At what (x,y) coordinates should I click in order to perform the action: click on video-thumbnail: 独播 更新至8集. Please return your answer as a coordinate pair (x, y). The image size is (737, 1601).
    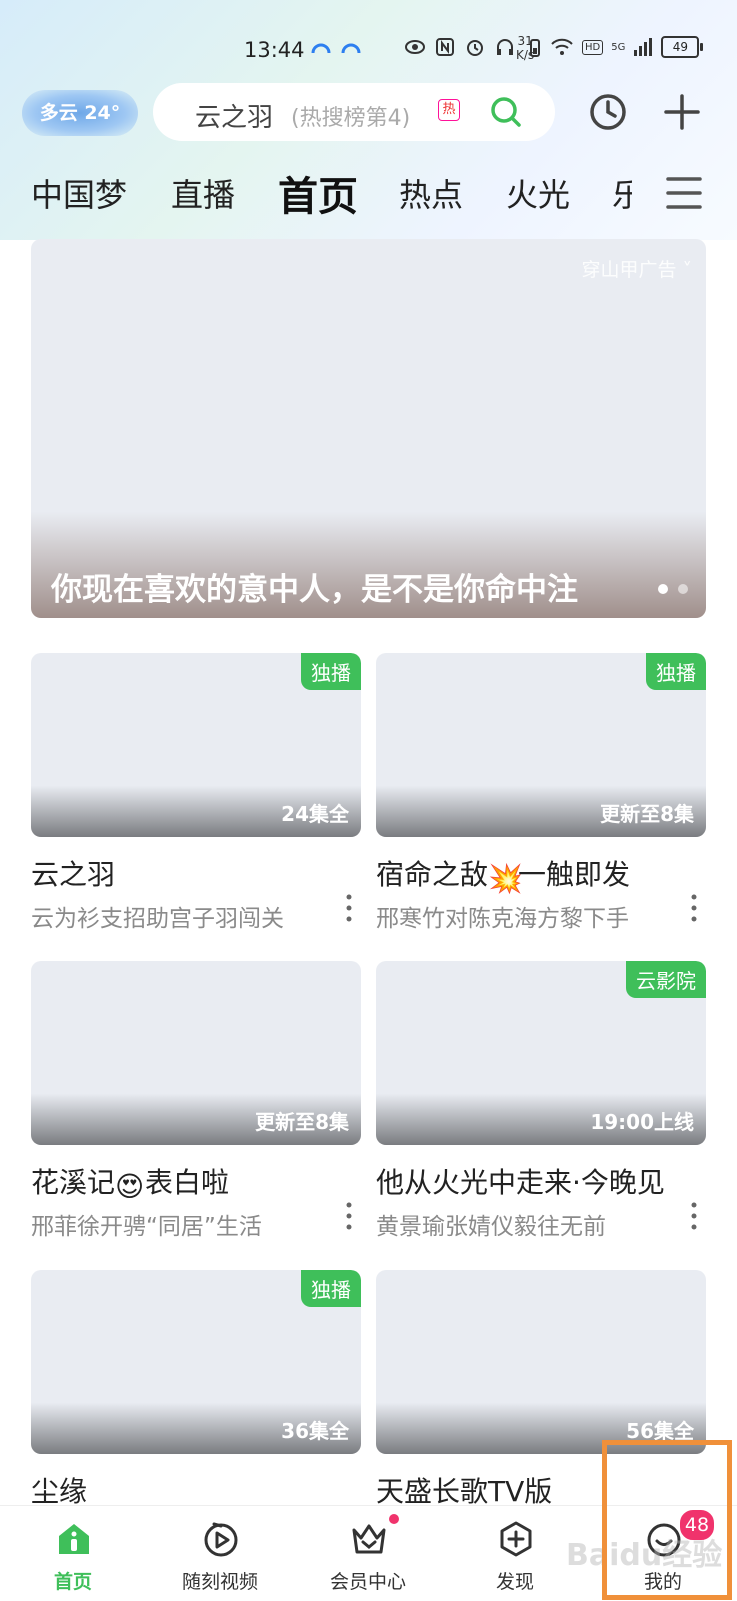
    Looking at the image, I should click on (541, 745).